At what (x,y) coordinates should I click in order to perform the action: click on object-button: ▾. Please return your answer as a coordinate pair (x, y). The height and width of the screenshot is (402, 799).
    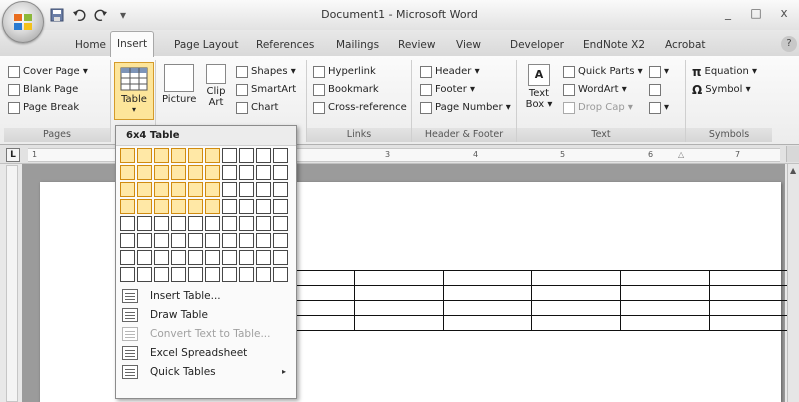
    Looking at the image, I should click on (659, 108).